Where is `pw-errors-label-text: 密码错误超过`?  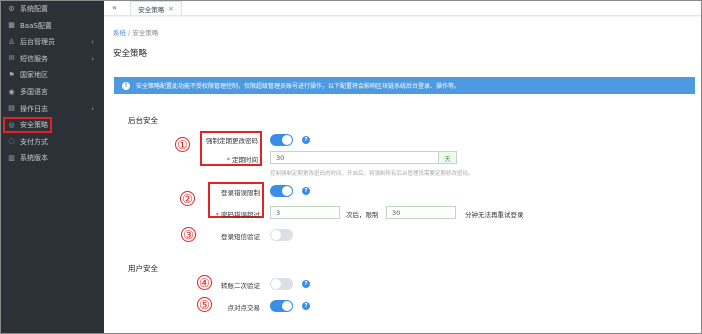
pw-errors-label-text: 密码错误超过 is located at coordinates (240, 215).